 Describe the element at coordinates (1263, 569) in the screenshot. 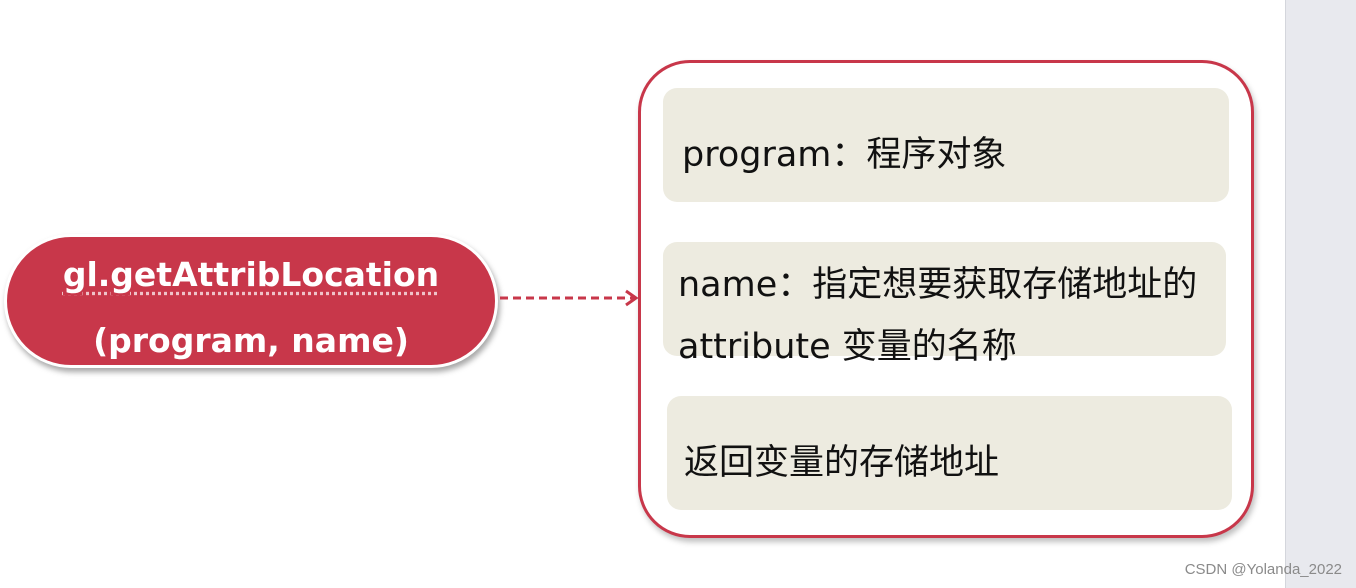

I see `watermark: CSDN @Yolanda_2022` at that location.